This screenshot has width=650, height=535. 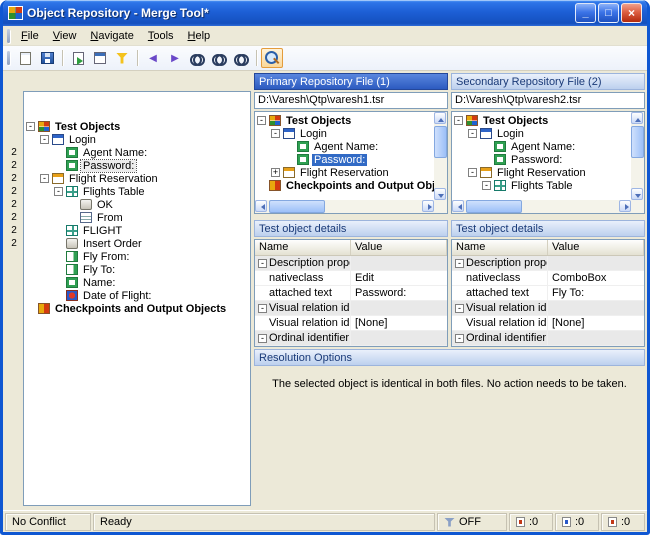 I want to click on property-row: nativeclass Edit, so click(x=351, y=278).